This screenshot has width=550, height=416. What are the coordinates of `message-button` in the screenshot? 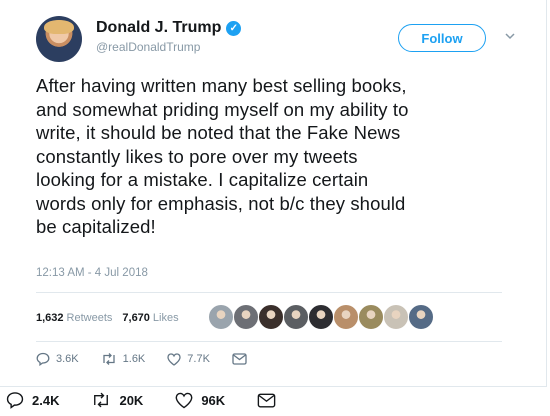 It's located at (242, 359).